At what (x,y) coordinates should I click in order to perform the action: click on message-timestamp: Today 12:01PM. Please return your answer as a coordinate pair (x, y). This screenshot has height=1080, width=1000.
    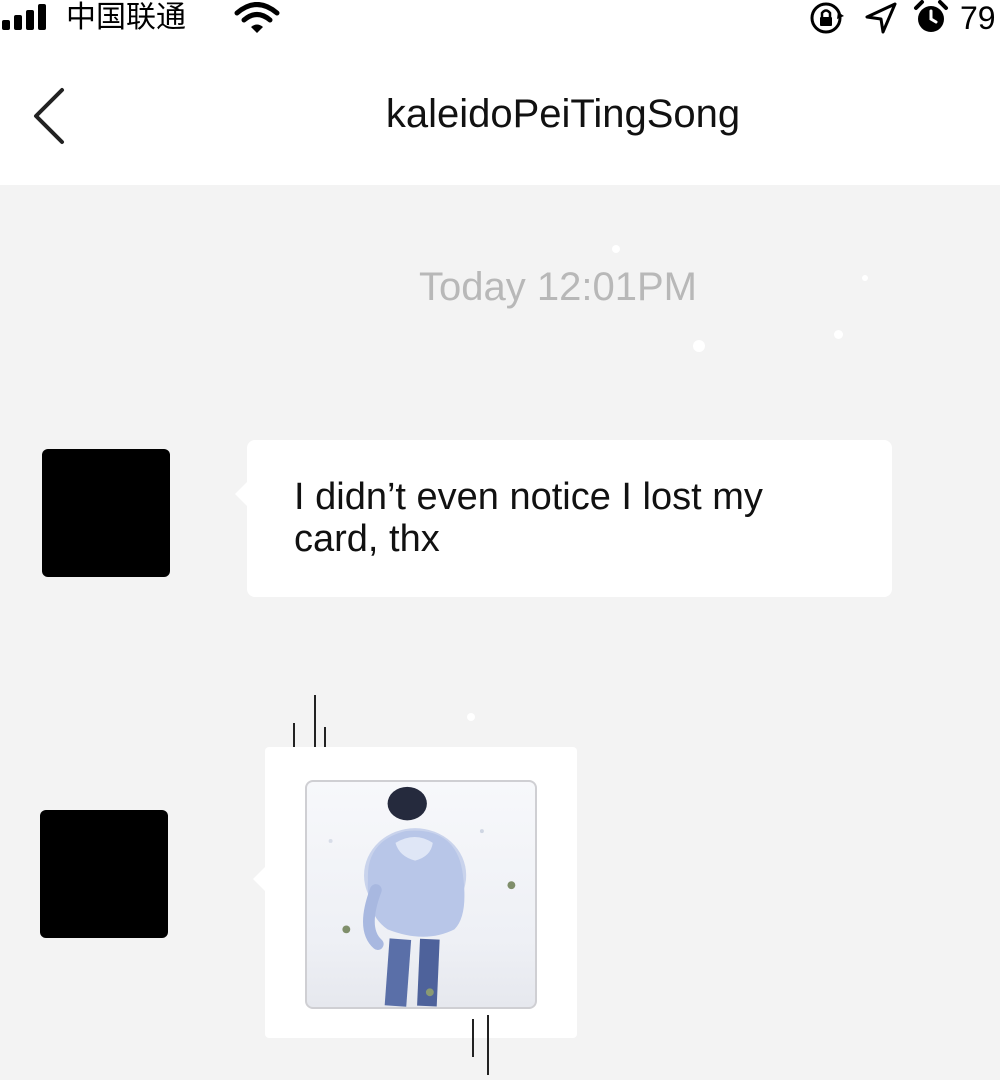
    Looking at the image, I should click on (558, 287).